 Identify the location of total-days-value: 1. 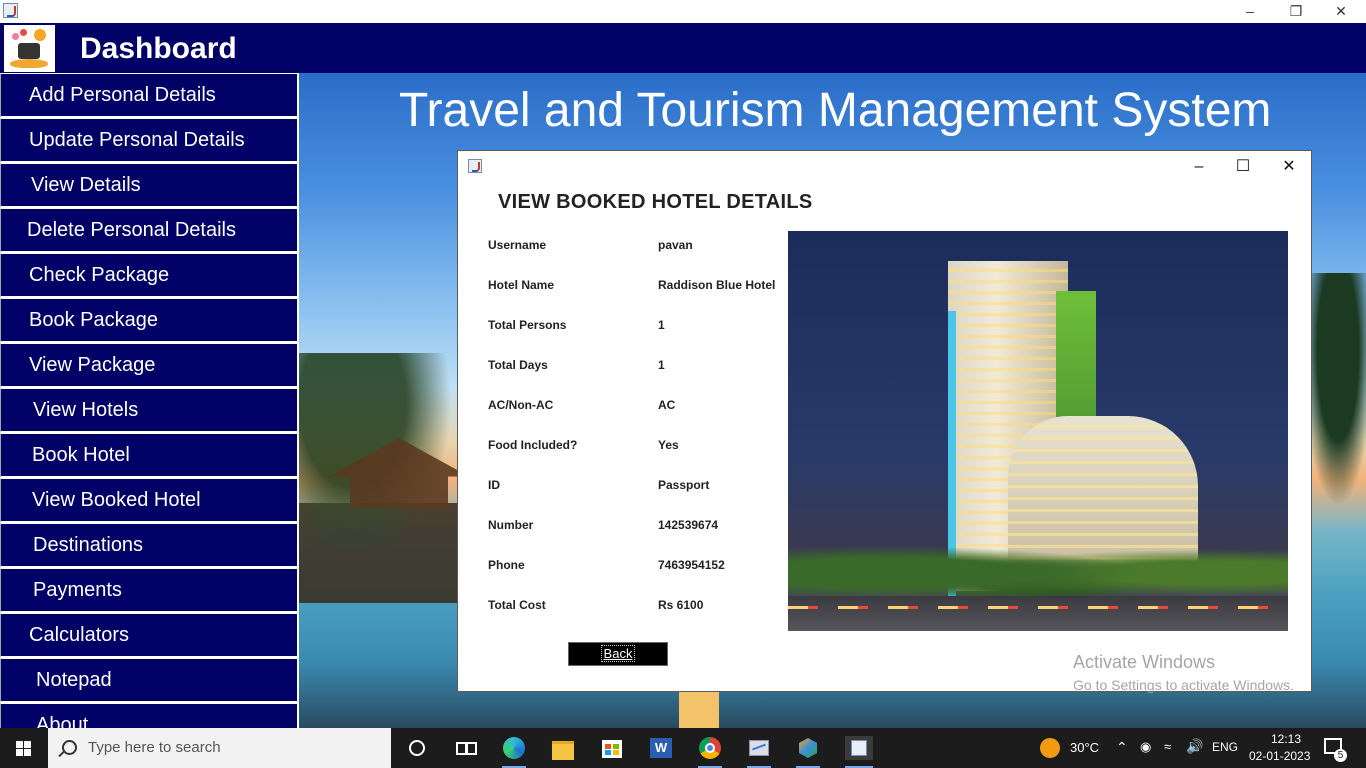
(661, 365).